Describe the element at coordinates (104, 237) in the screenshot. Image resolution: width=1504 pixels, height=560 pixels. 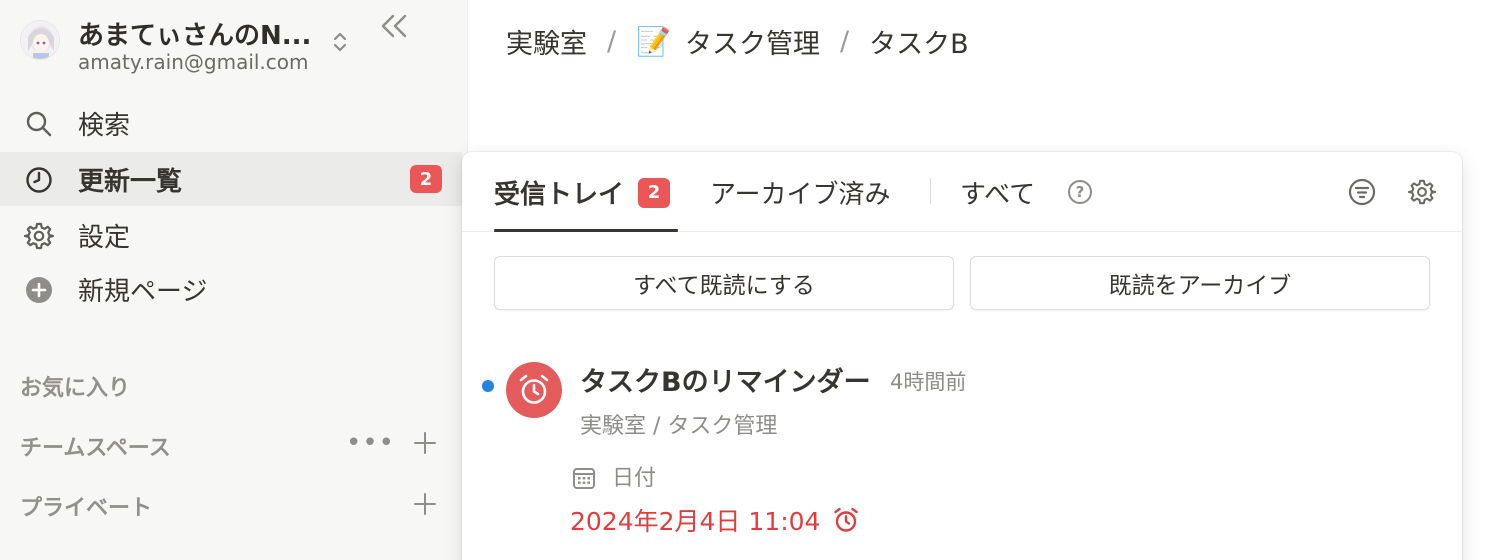
I see `sidebar-item-label: 設定` at that location.